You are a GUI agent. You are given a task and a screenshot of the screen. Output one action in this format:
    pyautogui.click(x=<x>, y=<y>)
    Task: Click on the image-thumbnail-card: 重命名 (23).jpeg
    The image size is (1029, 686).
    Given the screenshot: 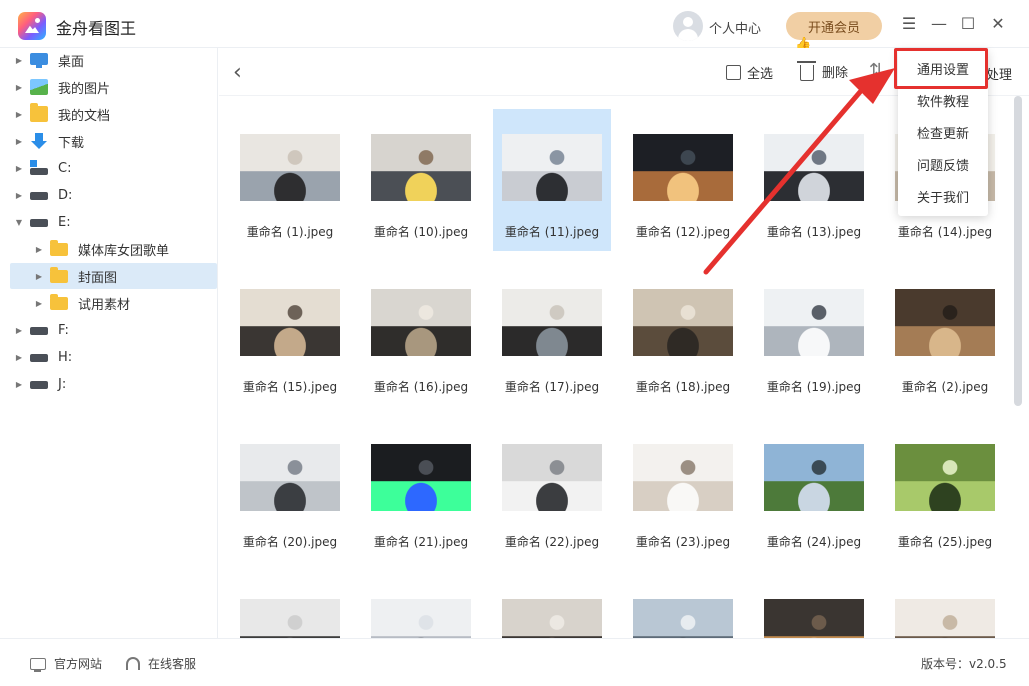 What is the action you would take?
    pyautogui.click(x=683, y=490)
    